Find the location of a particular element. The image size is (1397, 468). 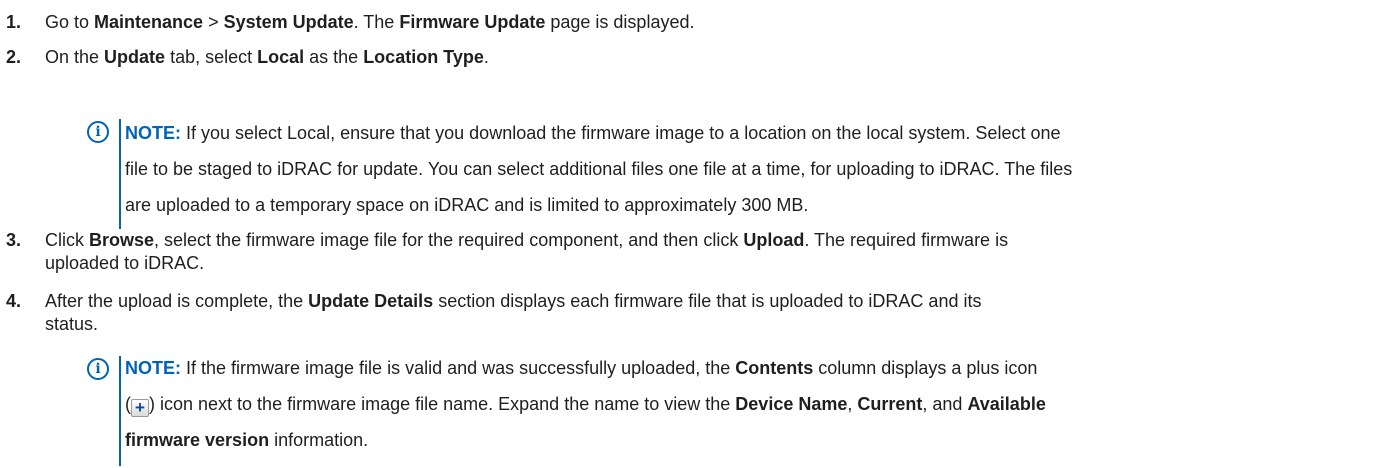

ui-term: Update Details is located at coordinates (371, 301).